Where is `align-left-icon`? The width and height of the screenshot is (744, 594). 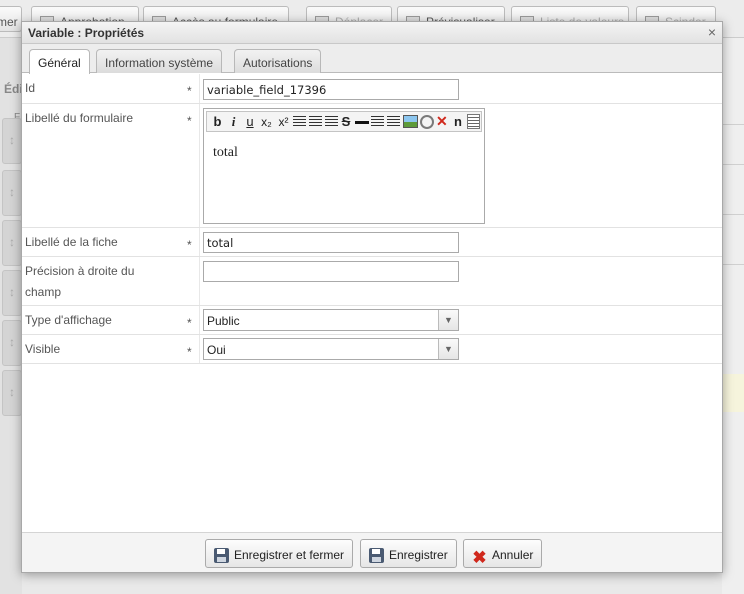
align-left-icon is located at coordinates (299, 121).